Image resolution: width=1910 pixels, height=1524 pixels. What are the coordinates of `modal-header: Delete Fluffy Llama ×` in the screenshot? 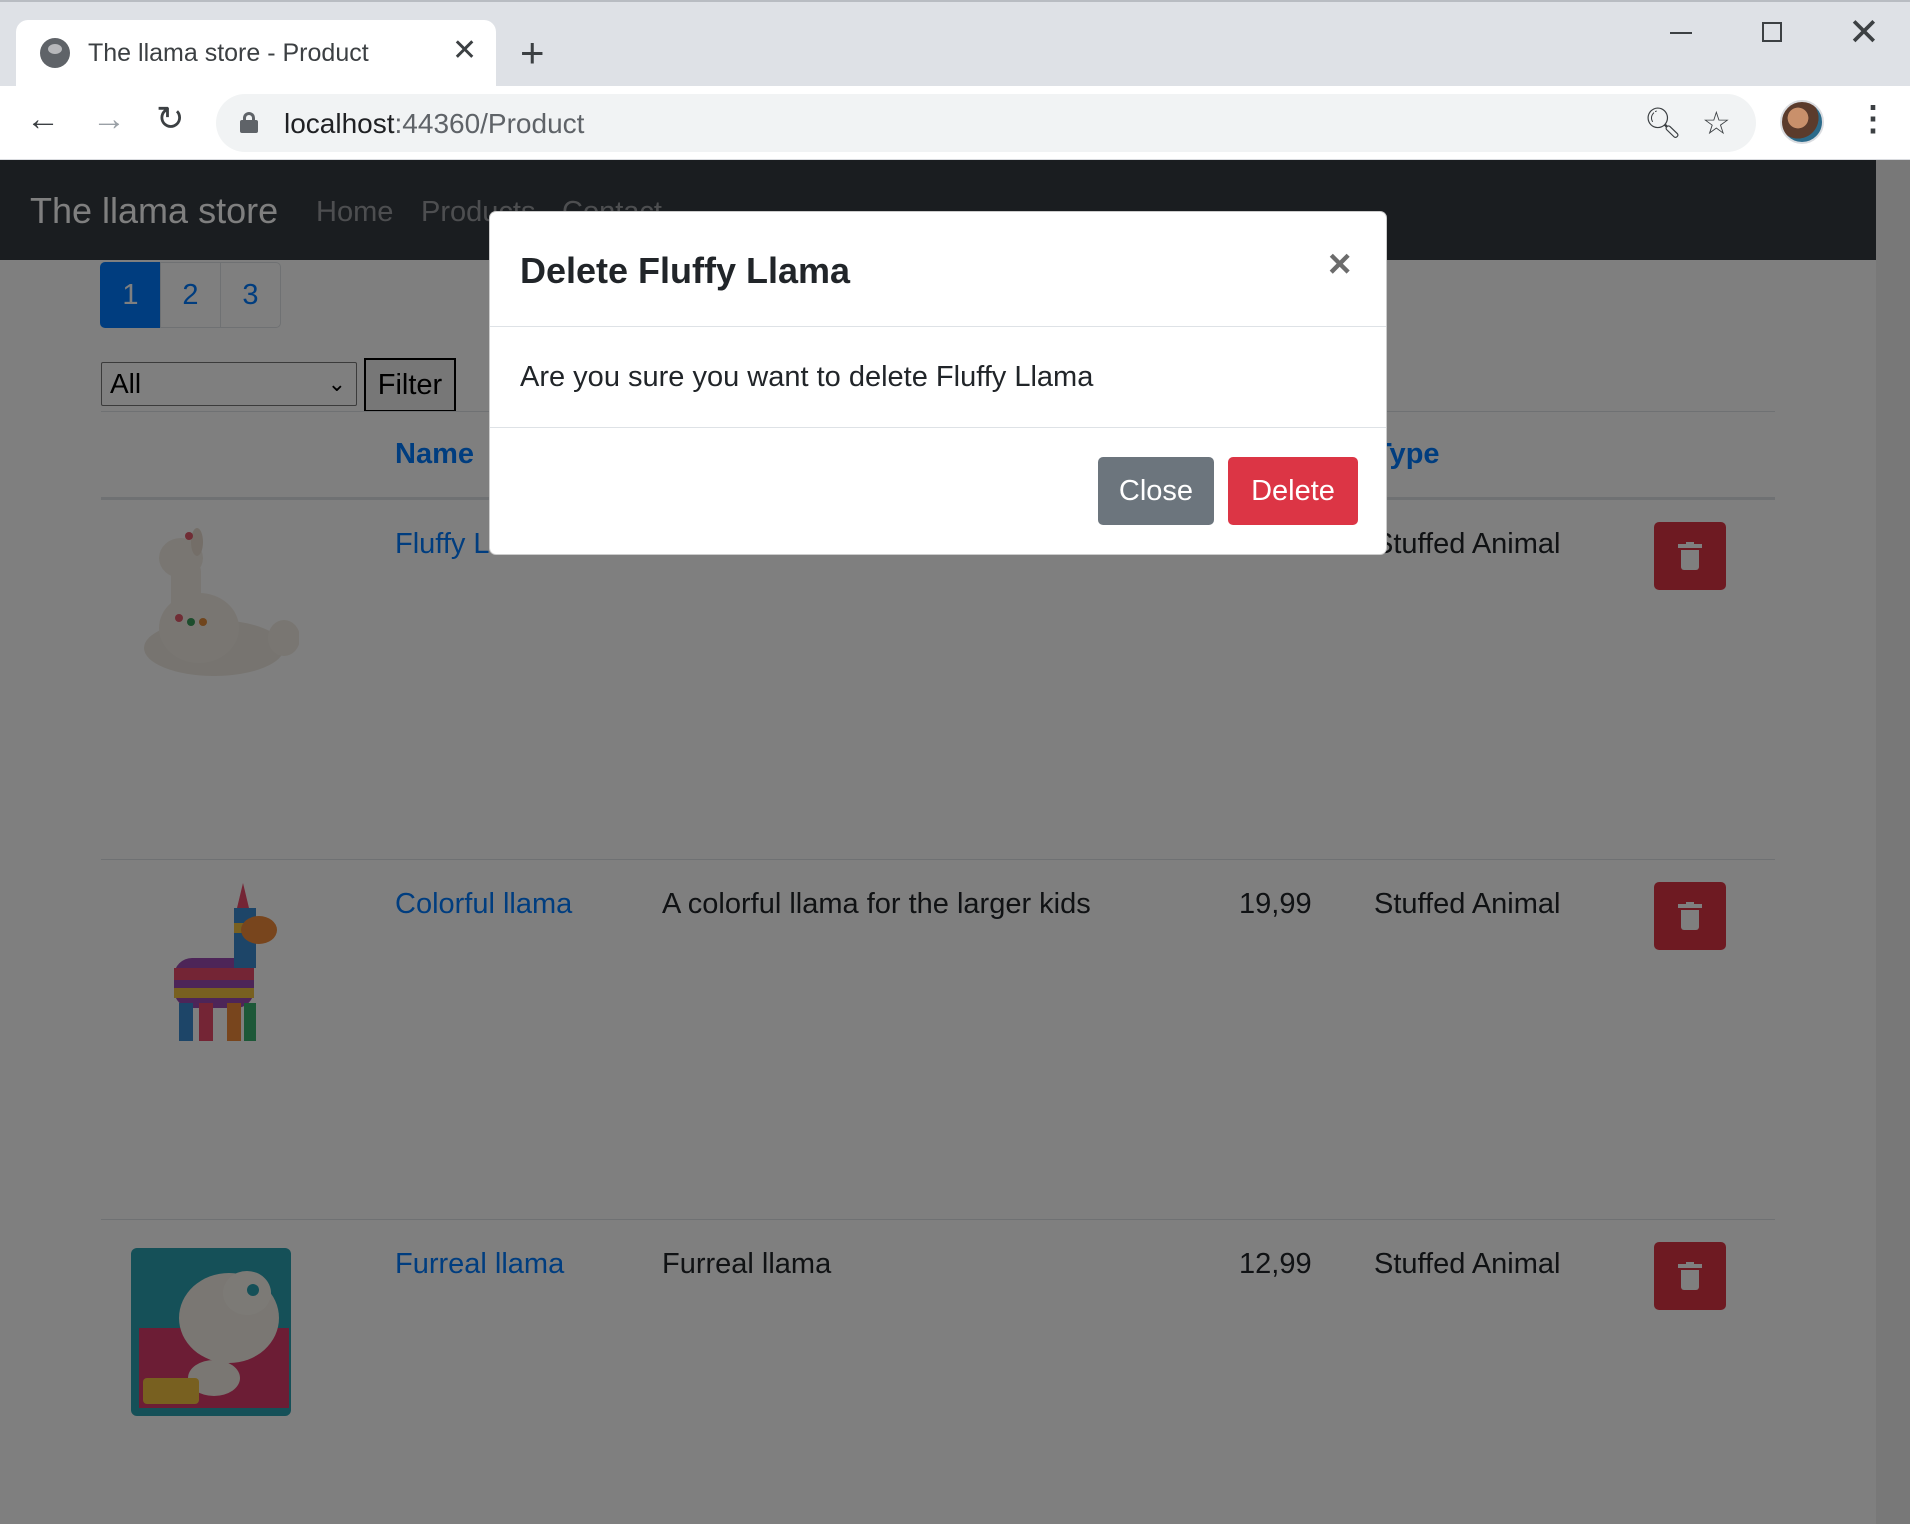 It's located at (938, 269).